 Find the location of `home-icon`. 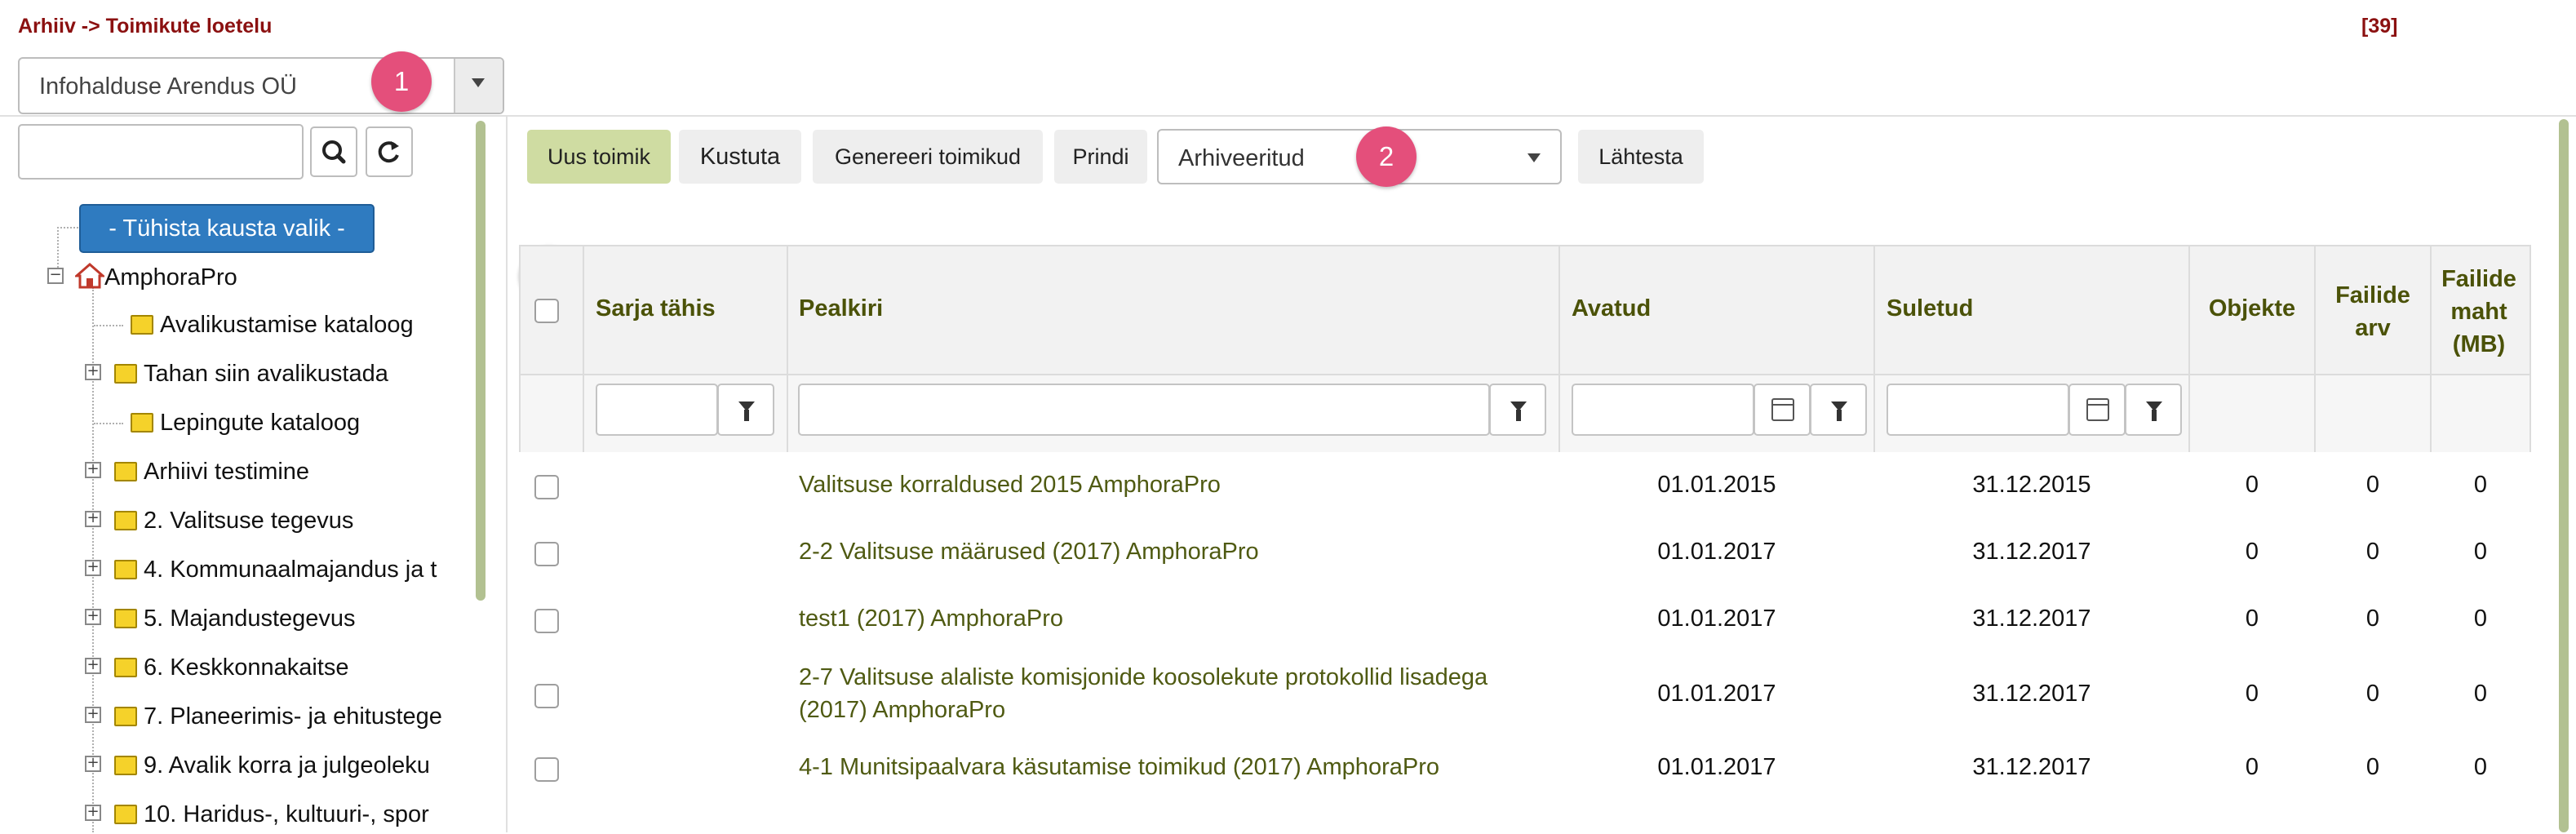

home-icon is located at coordinates (89, 276).